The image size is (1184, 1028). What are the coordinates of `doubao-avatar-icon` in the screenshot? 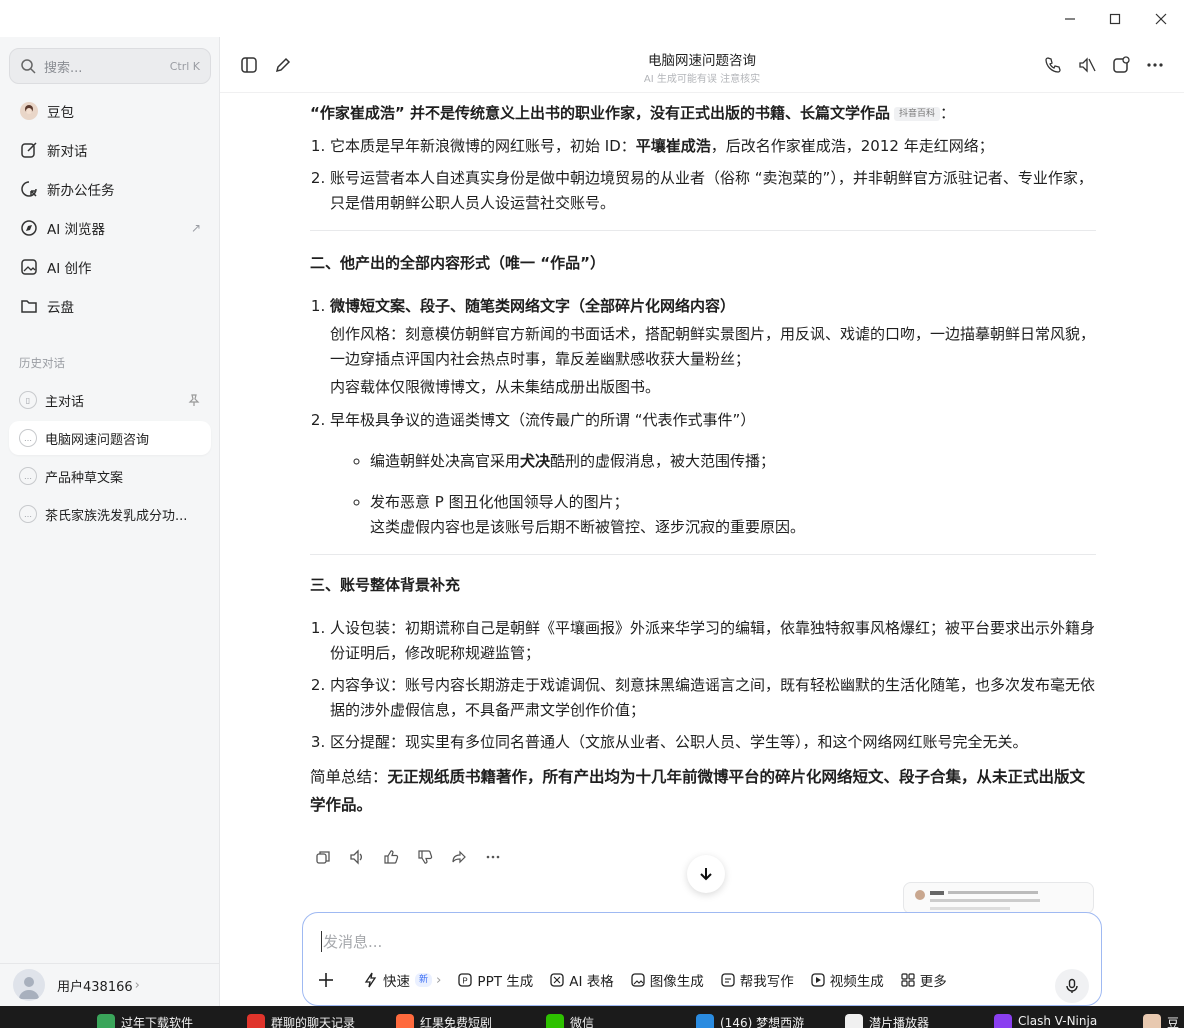 It's located at (29, 111).